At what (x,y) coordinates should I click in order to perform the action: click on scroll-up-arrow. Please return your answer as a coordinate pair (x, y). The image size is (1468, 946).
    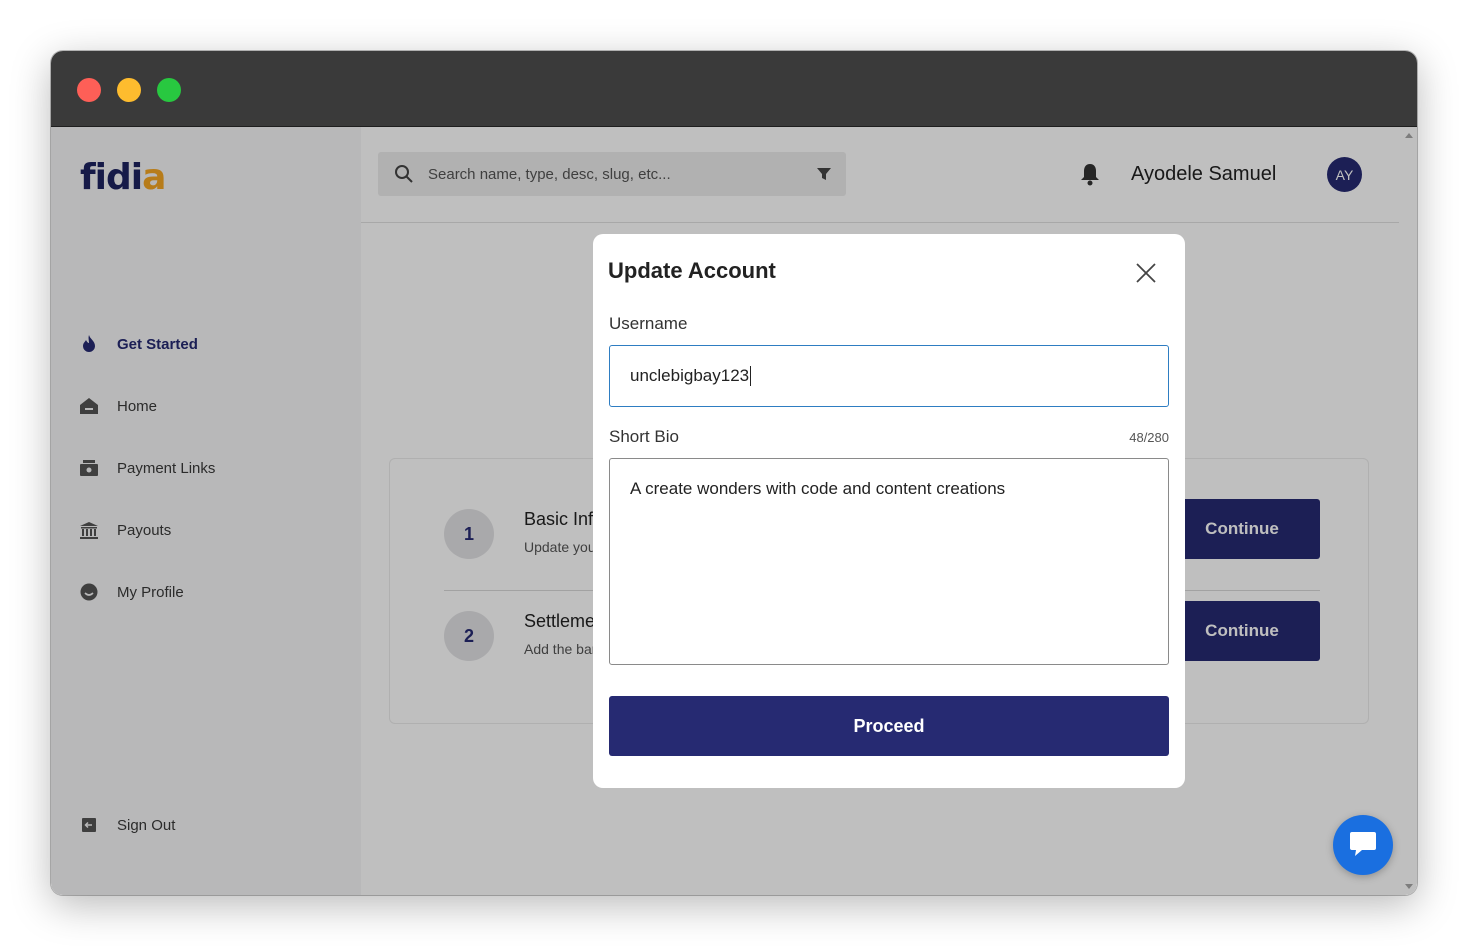
    Looking at the image, I should click on (1409, 135).